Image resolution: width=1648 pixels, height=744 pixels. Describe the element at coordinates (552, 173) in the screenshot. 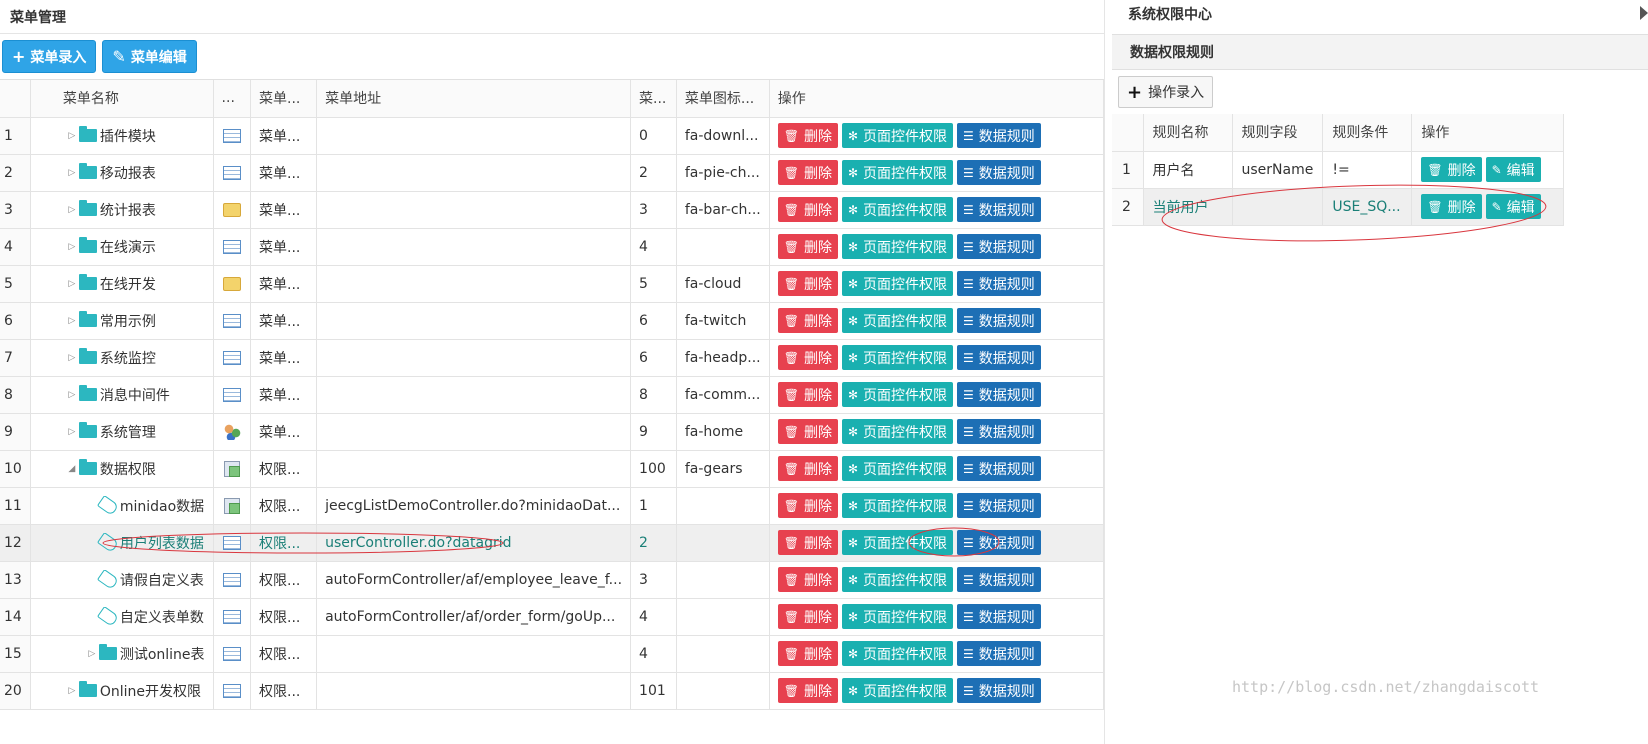

I see `table-row: 2 ▷ 移动报表 菜单... 2 fa-pie-ch... 🗑 删除 ✻ 页面控件权限 ☰ 数据规则` at that location.